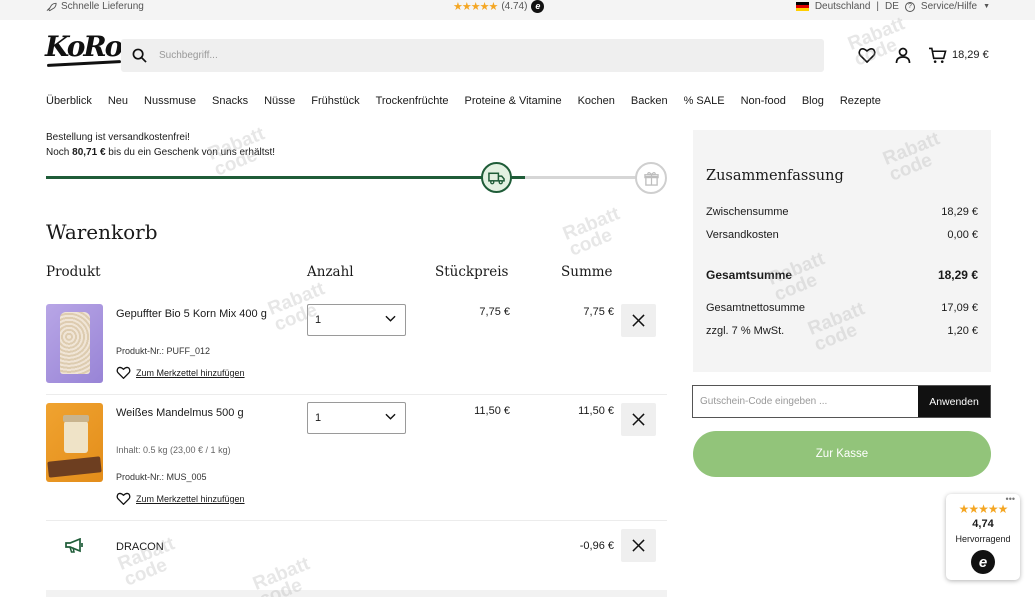 The height and width of the screenshot is (597, 1035). What do you see at coordinates (986, 6) in the screenshot?
I see `chevron-down-icon: ▼` at bounding box center [986, 6].